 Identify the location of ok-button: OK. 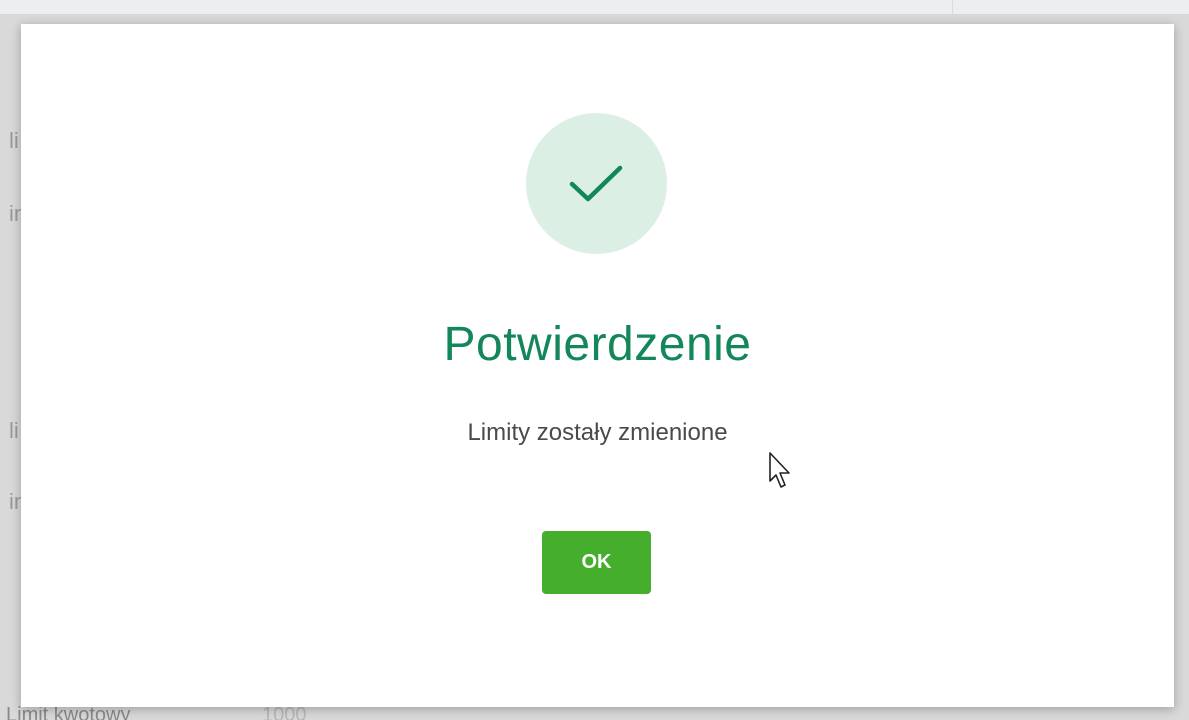
(596, 562).